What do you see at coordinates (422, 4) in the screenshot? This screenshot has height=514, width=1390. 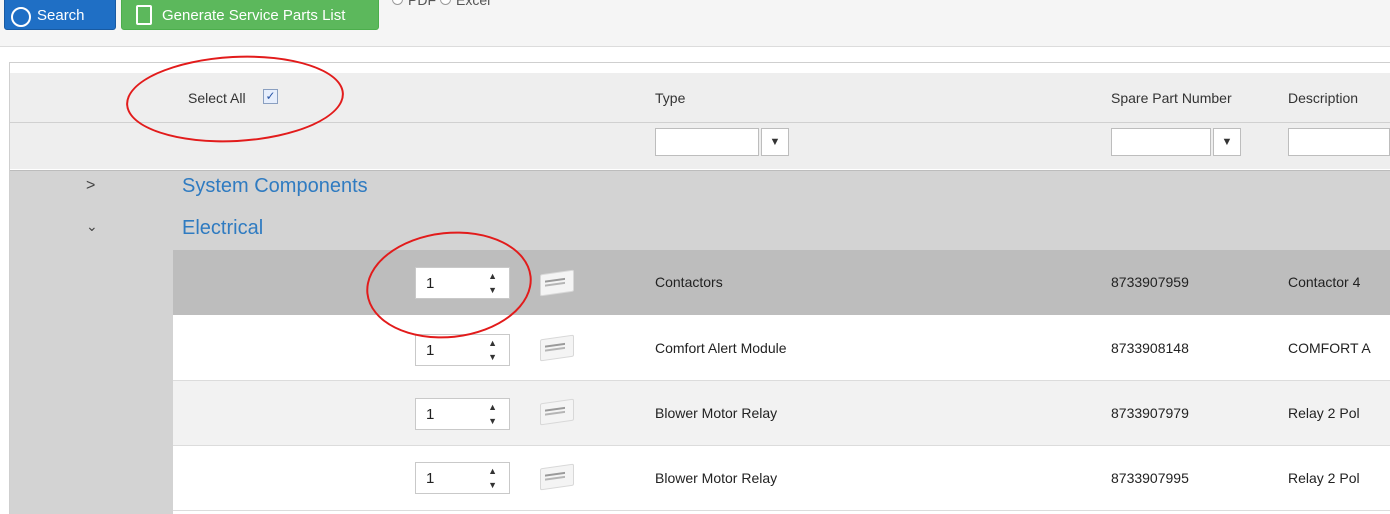 I see `pdf-radio-label: PDF` at bounding box center [422, 4].